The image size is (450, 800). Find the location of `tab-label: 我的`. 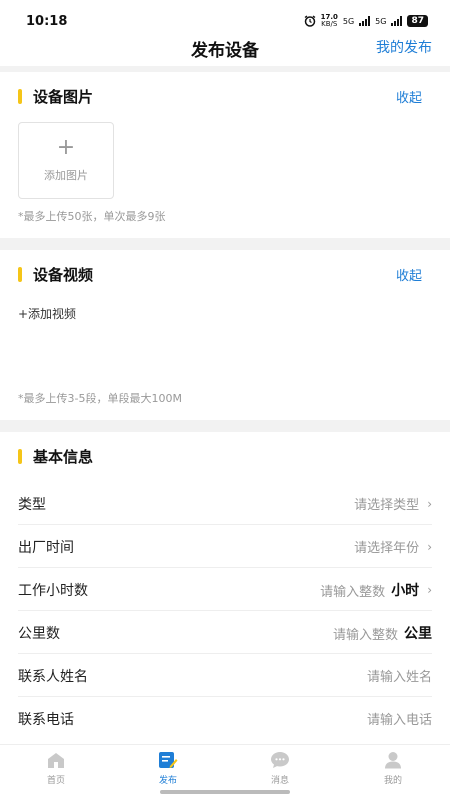

tab-label: 我的 is located at coordinates (392, 781).